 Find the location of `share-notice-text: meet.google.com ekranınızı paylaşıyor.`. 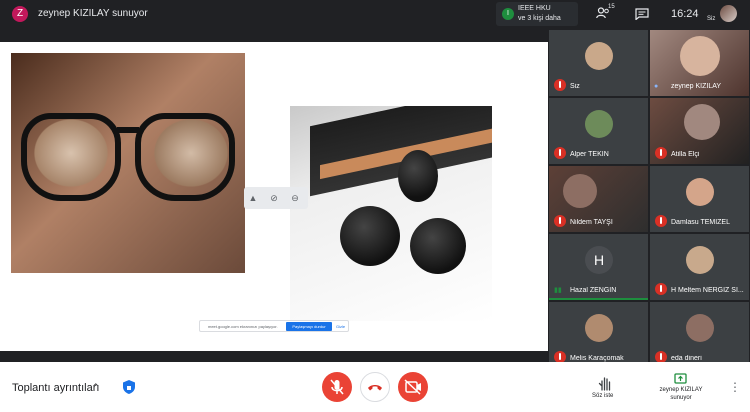

share-notice-text: meet.google.com ekranınızı paylaşıyor. is located at coordinates (243, 326).